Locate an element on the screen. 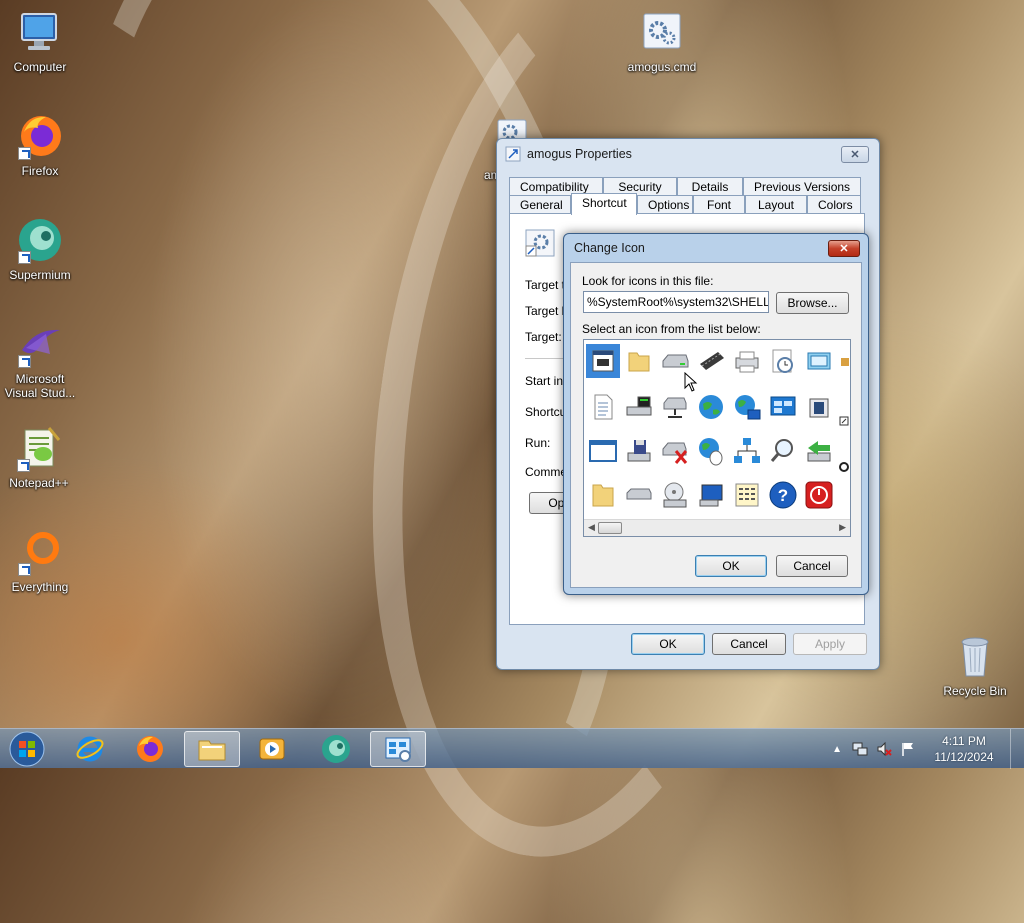  taskbar-control-panel is located at coordinates (398, 749).